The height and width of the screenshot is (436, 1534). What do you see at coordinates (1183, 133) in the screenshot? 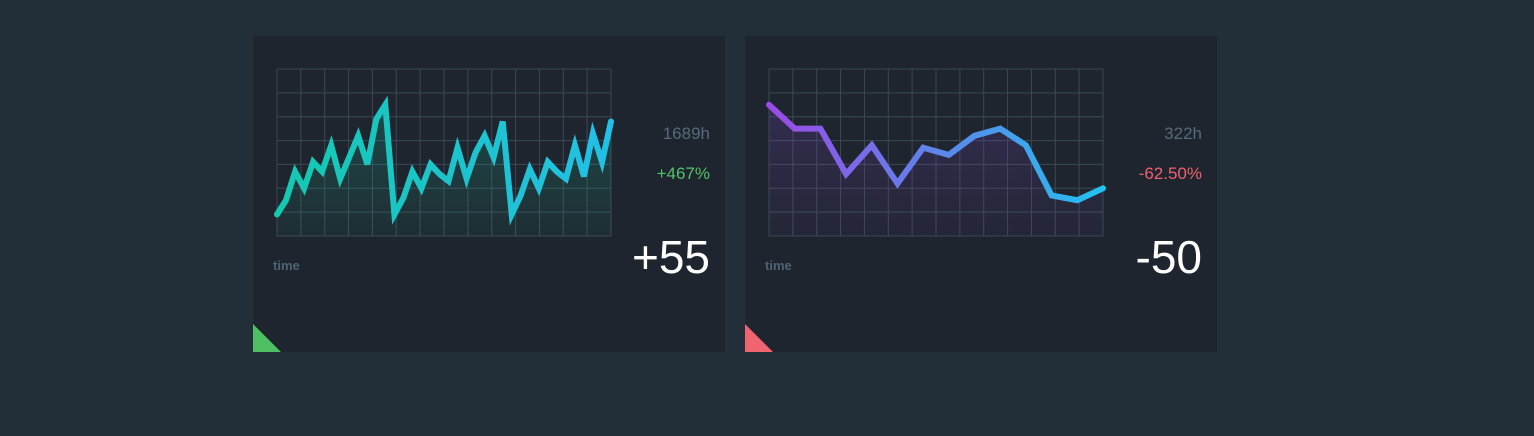
I see `hours-value: 322h` at bounding box center [1183, 133].